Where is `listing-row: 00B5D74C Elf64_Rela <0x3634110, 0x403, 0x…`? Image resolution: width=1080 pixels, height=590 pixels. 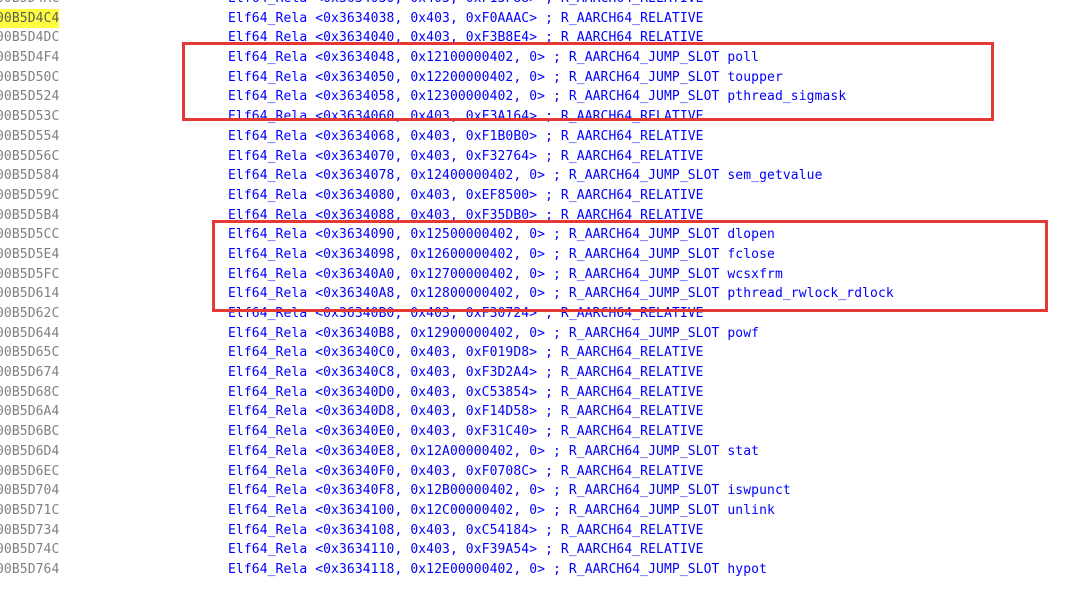
listing-row: 00B5D74C Elf64_Rela <0x3634110, 0x403, 0x… is located at coordinates (540, 550).